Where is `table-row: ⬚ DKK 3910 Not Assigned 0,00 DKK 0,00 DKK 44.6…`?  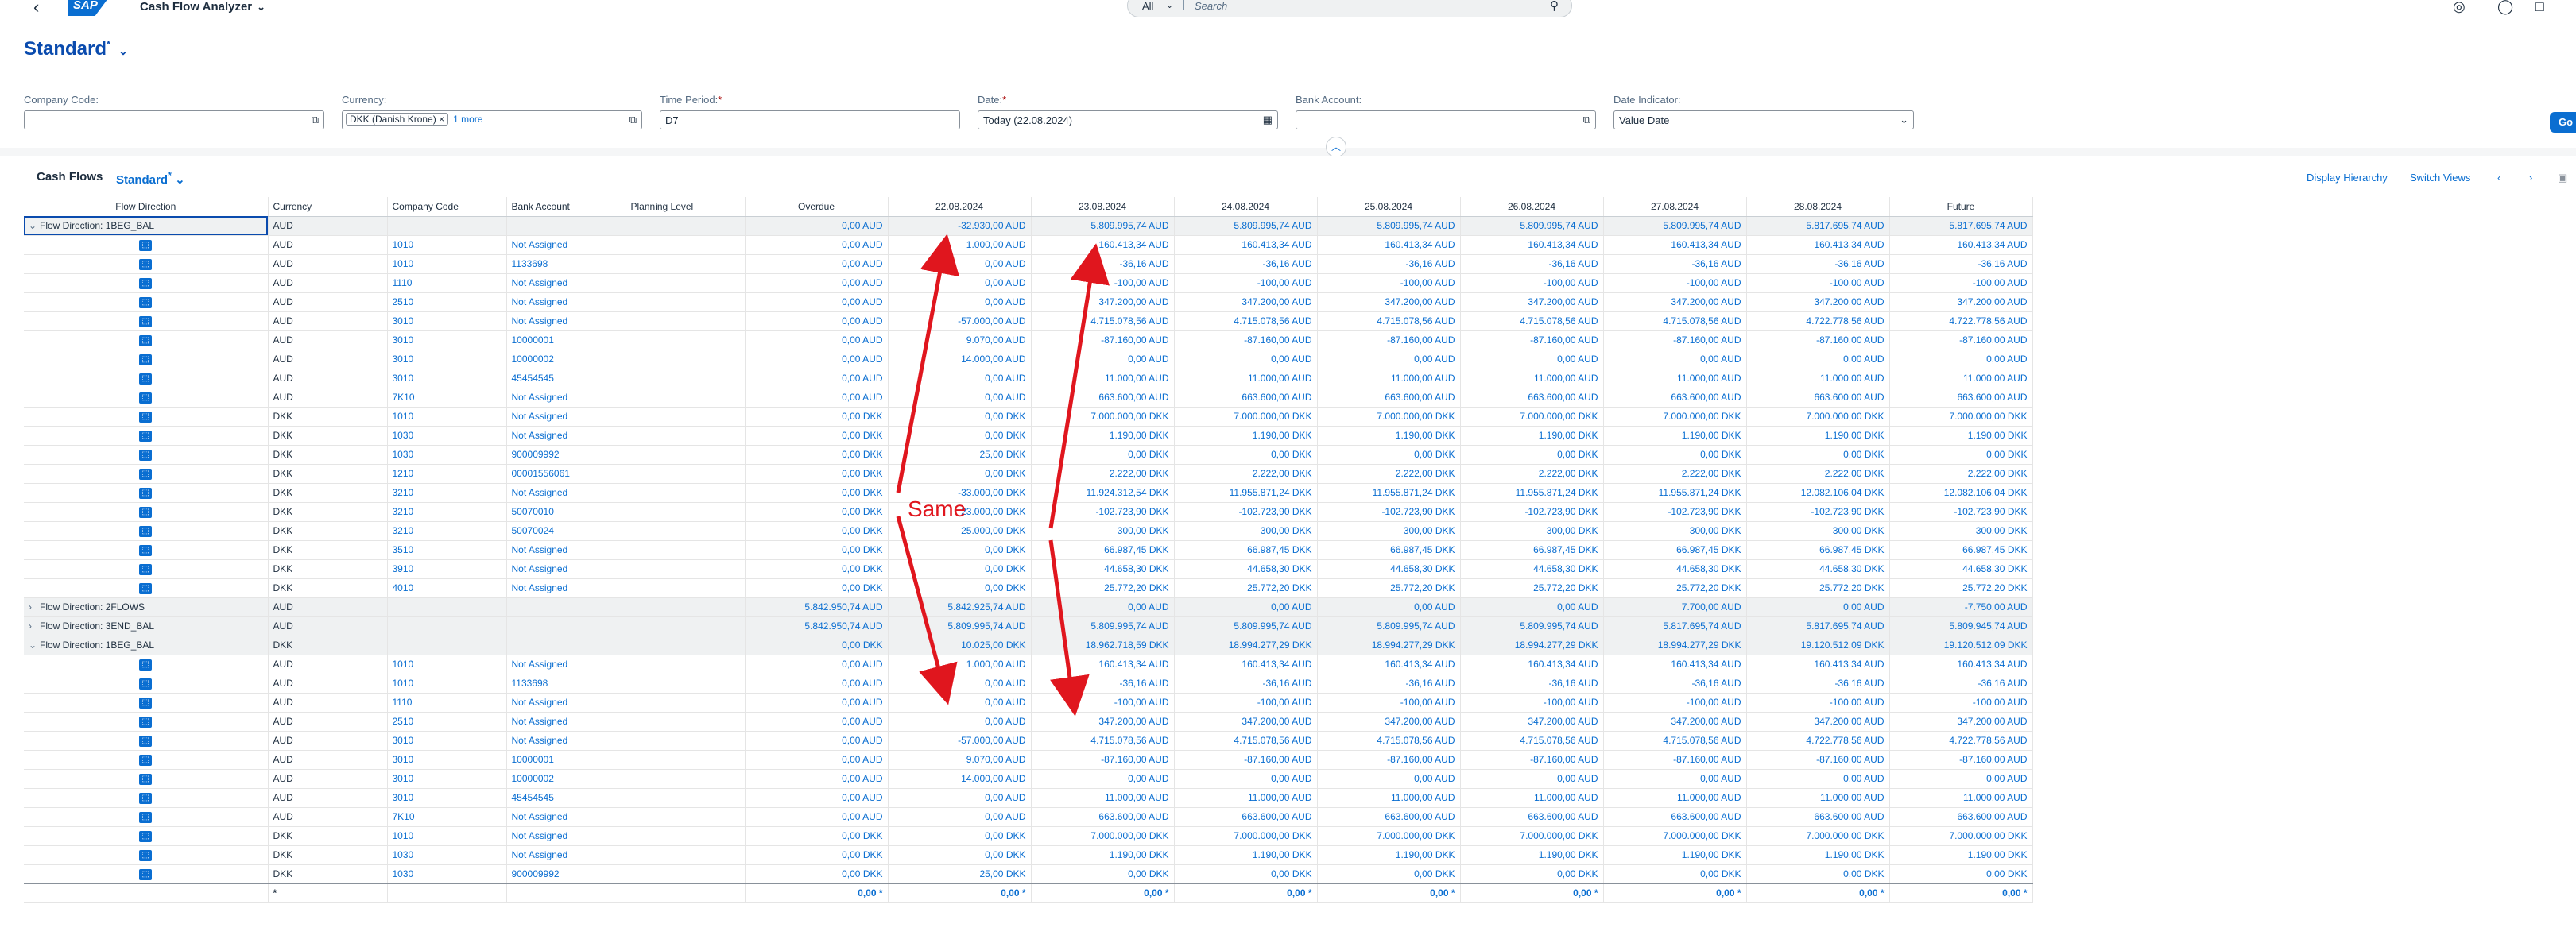 table-row: ⬚ DKK 3910 Not Assigned 0,00 DKK 0,00 DKK 44.6… is located at coordinates (1028, 569).